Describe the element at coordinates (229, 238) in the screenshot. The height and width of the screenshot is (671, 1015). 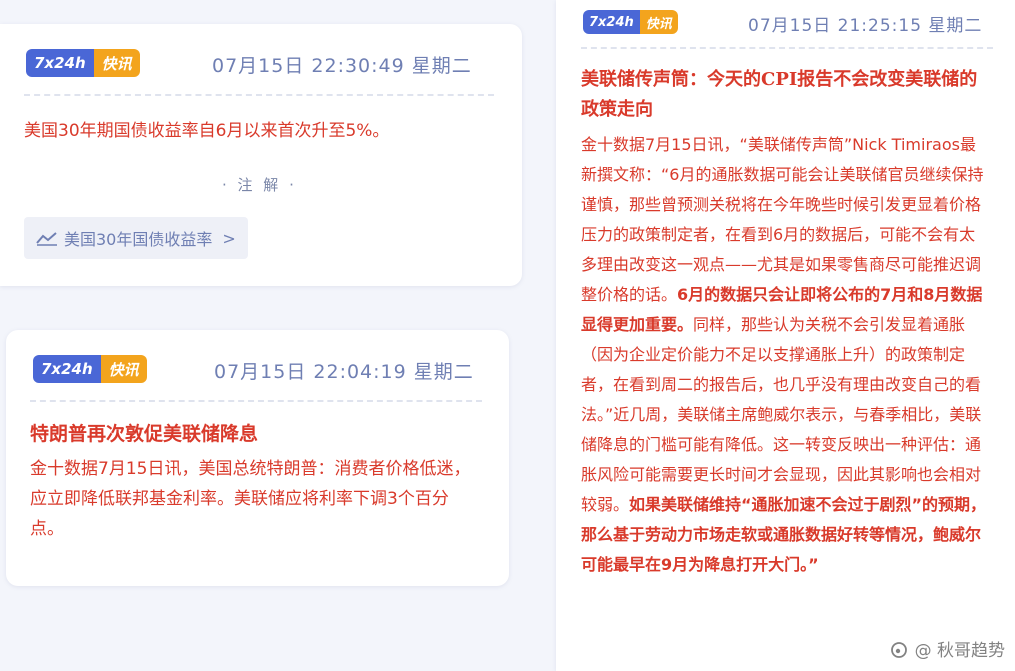
I see `chevron-right-icon: >` at that location.